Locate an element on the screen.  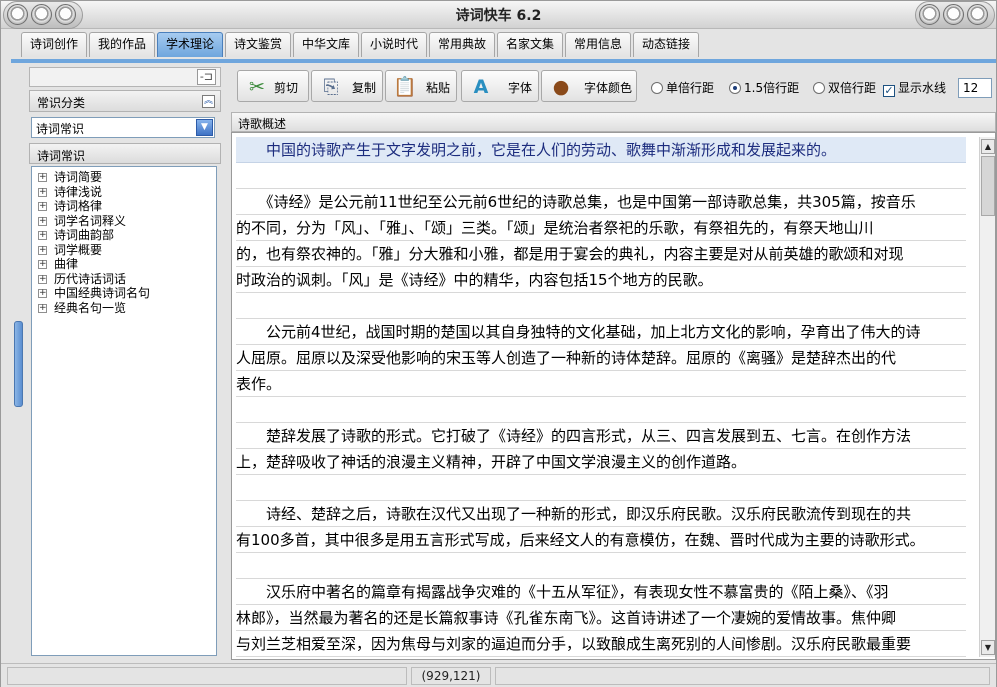
title-bar: 诗词快车 6.2 is located at coordinates (498, 15).